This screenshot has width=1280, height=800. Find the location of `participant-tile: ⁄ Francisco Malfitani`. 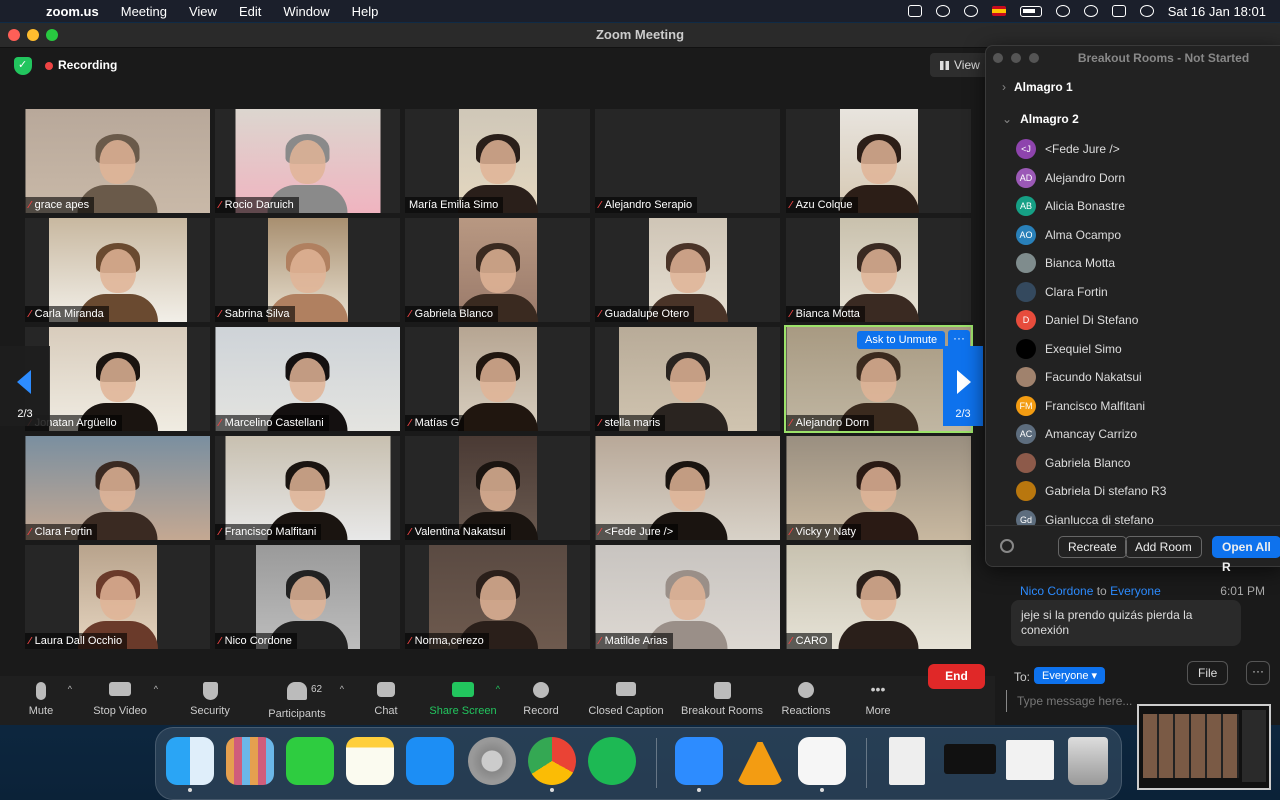

participant-tile: ⁄ Francisco Malfitani is located at coordinates (307, 488).